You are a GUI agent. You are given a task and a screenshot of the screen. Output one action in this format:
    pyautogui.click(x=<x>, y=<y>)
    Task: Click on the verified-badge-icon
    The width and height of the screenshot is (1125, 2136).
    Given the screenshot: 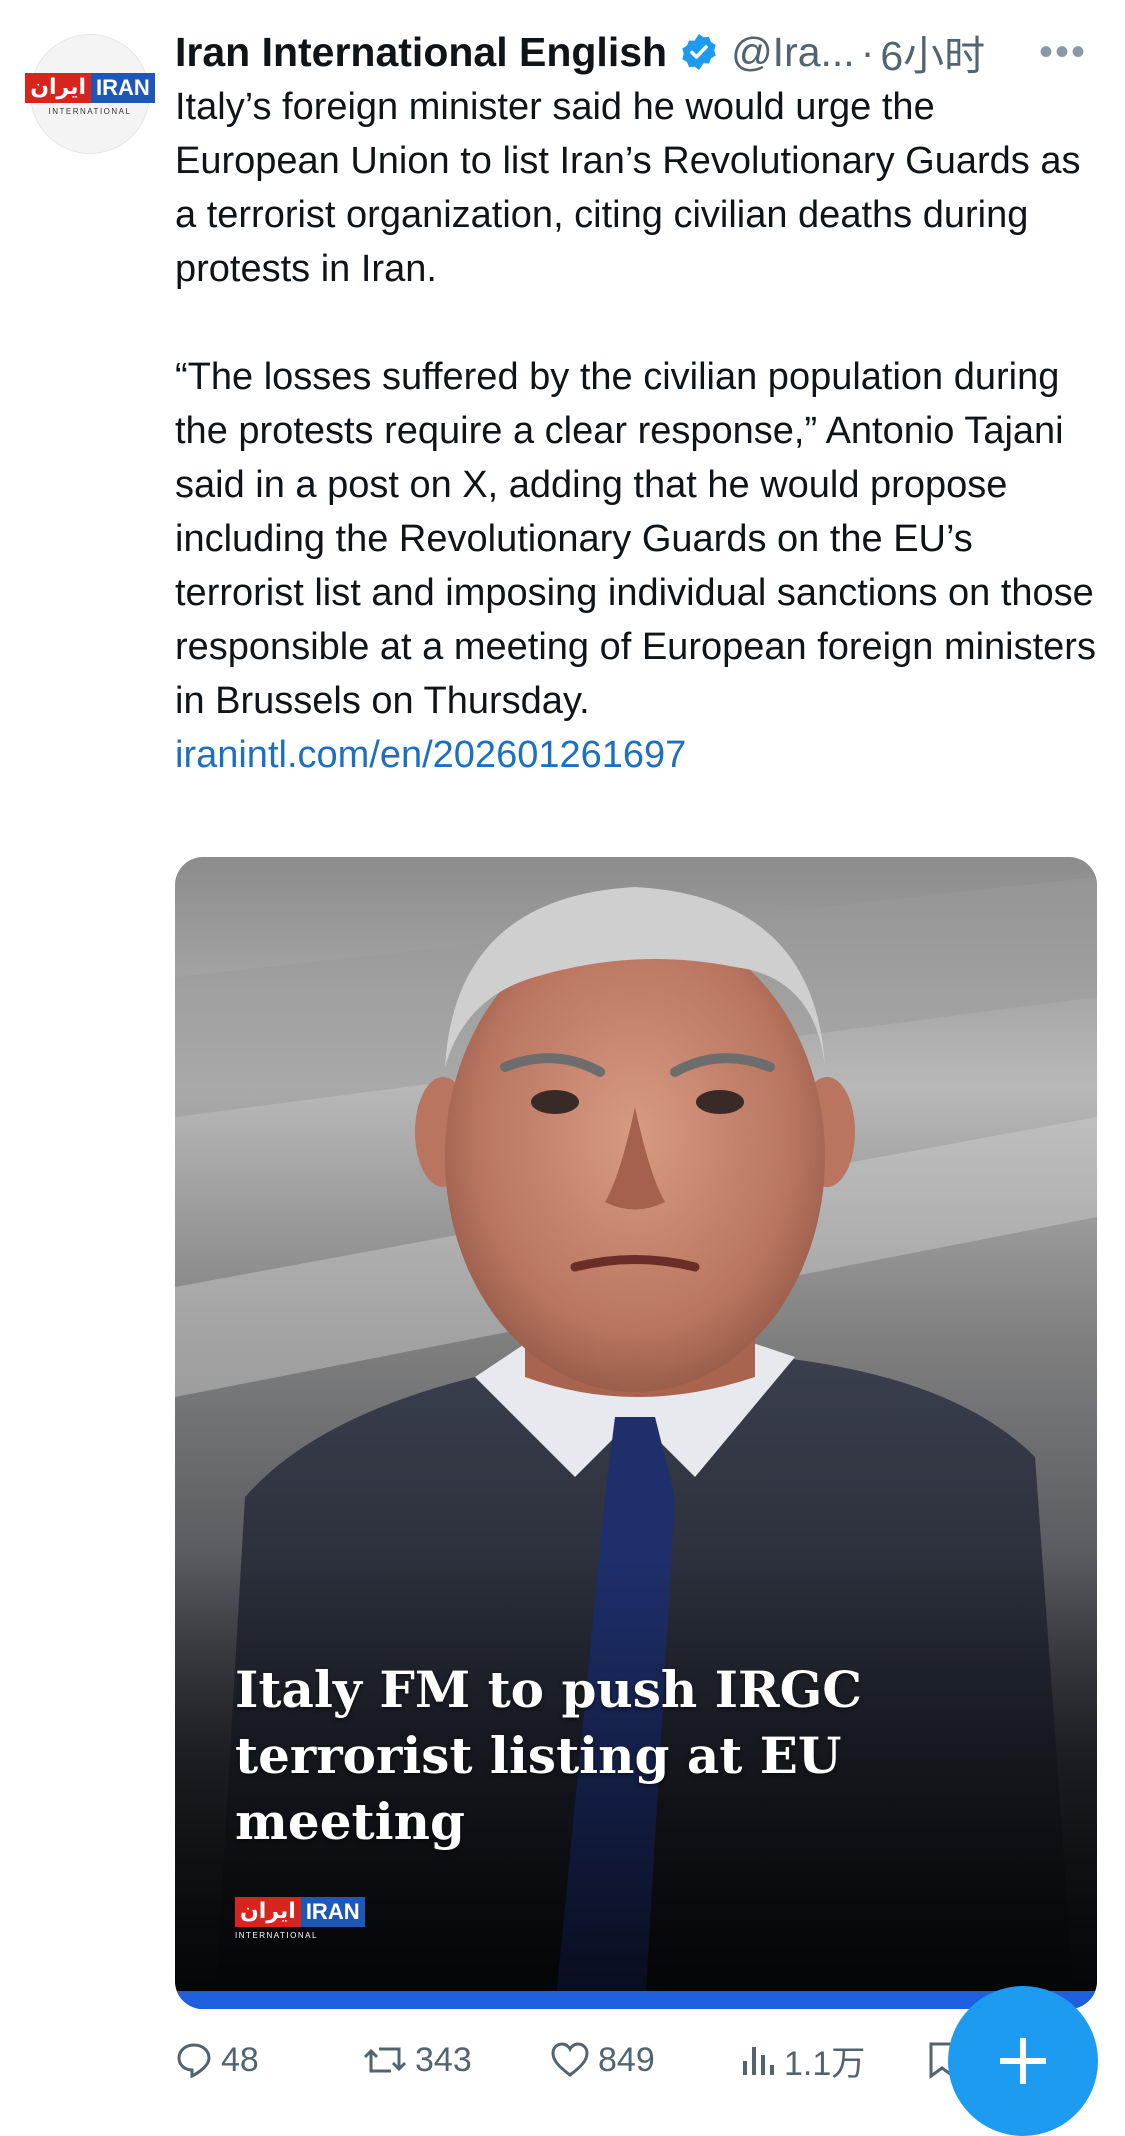 What is the action you would take?
    pyautogui.click(x=699, y=52)
    